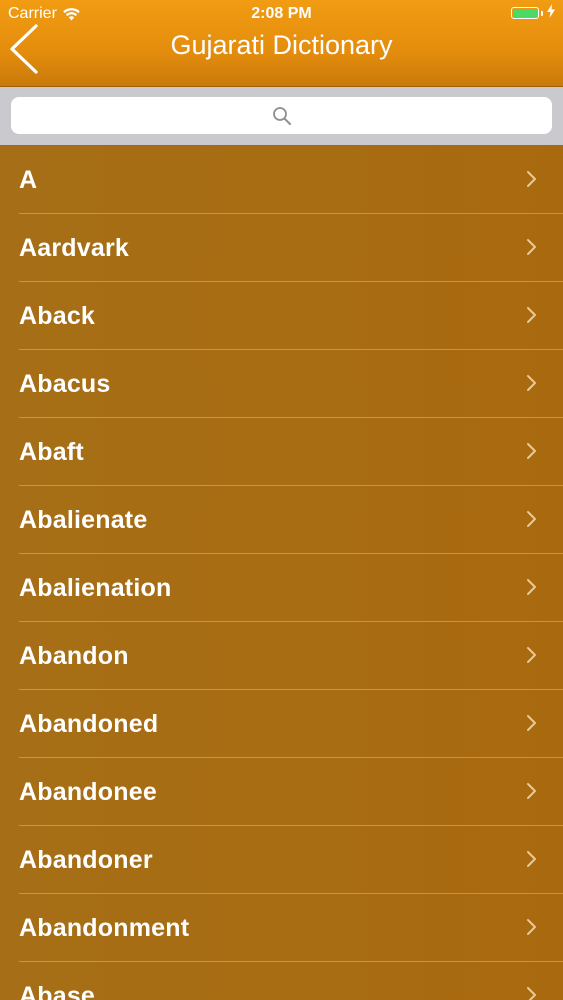 This screenshot has width=563, height=1000. I want to click on word-label: Abalienate, so click(83, 520).